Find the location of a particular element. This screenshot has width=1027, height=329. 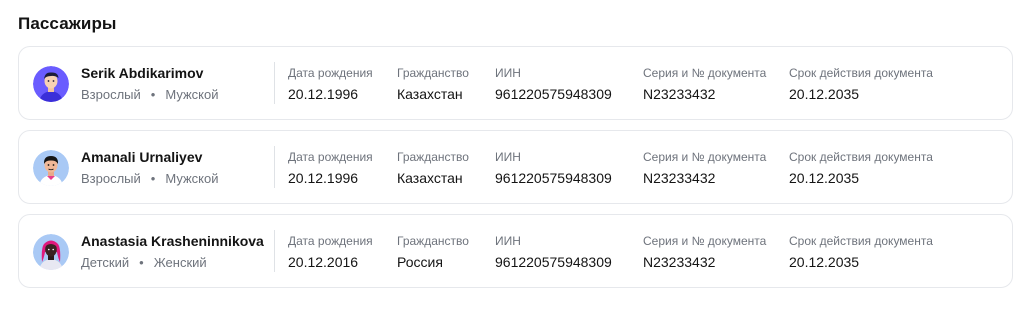

passenger-name: Anastasia Krasheninnikova is located at coordinates (172, 241).